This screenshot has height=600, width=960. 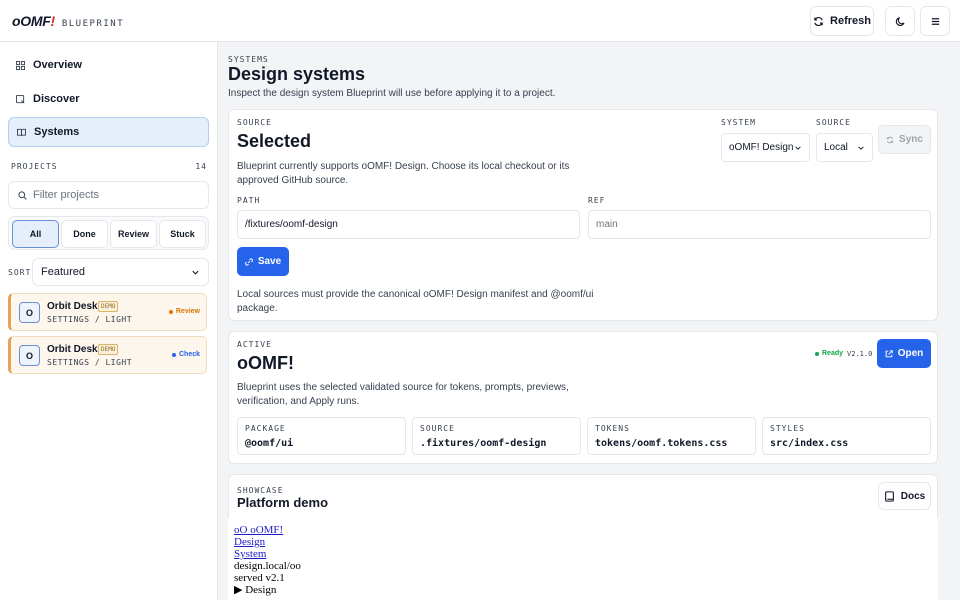 I want to click on ref-label: REF, so click(x=597, y=200).